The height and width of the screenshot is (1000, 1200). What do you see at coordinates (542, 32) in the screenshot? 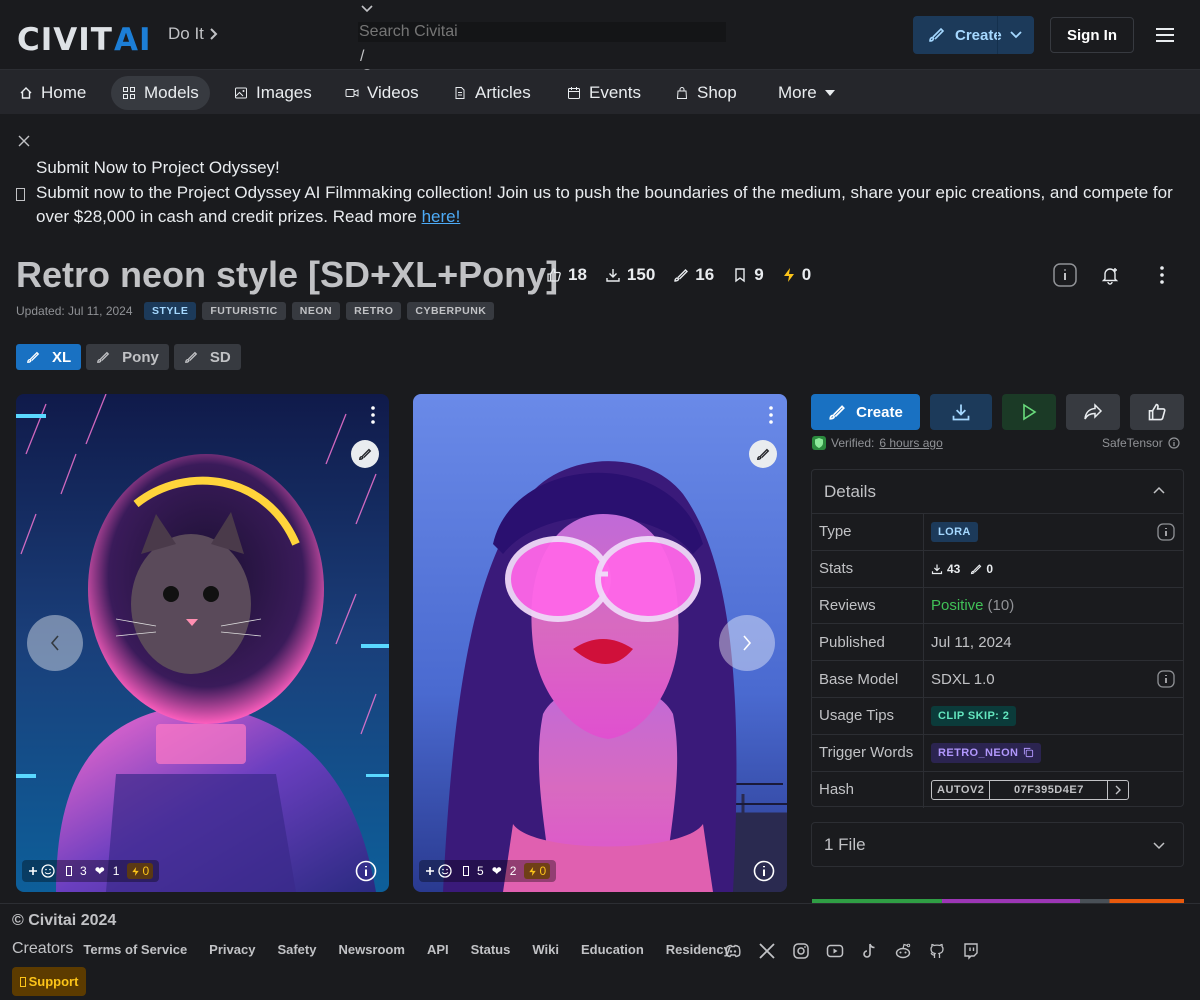
I see `search-input` at bounding box center [542, 32].